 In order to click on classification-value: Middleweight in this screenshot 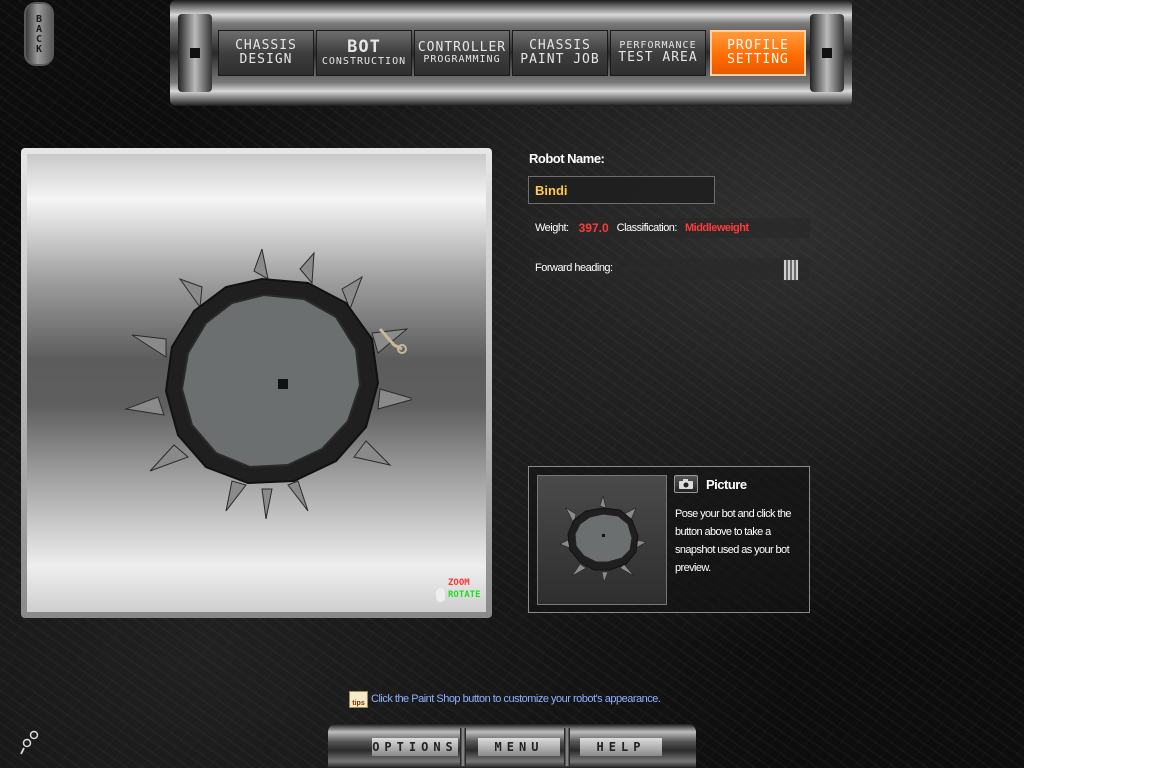, I will do `click(716, 228)`.